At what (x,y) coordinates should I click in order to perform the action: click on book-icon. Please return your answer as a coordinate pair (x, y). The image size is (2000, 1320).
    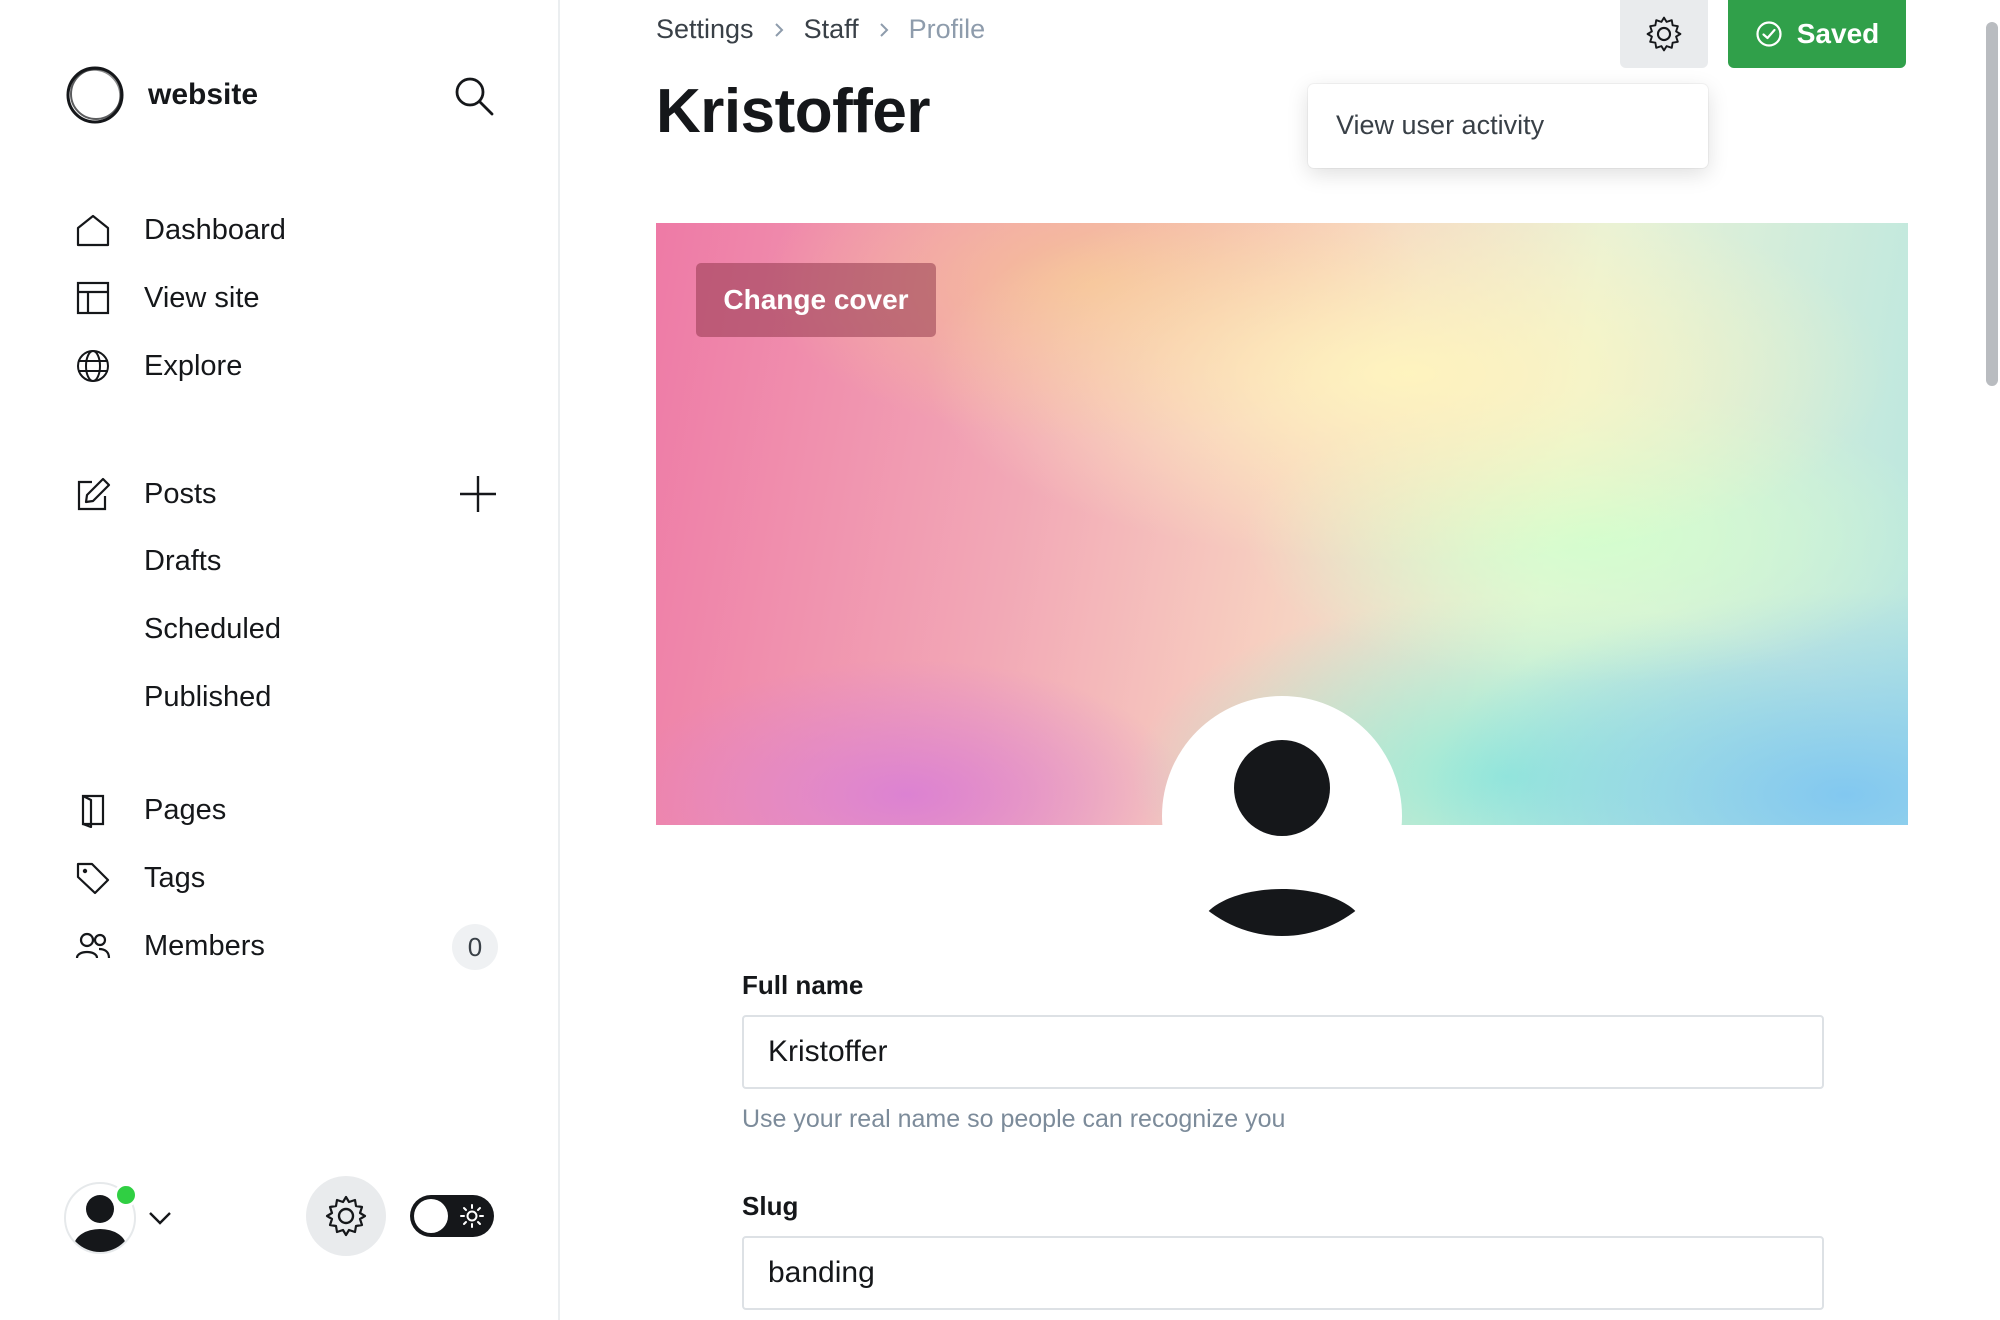
    Looking at the image, I should click on (93, 810).